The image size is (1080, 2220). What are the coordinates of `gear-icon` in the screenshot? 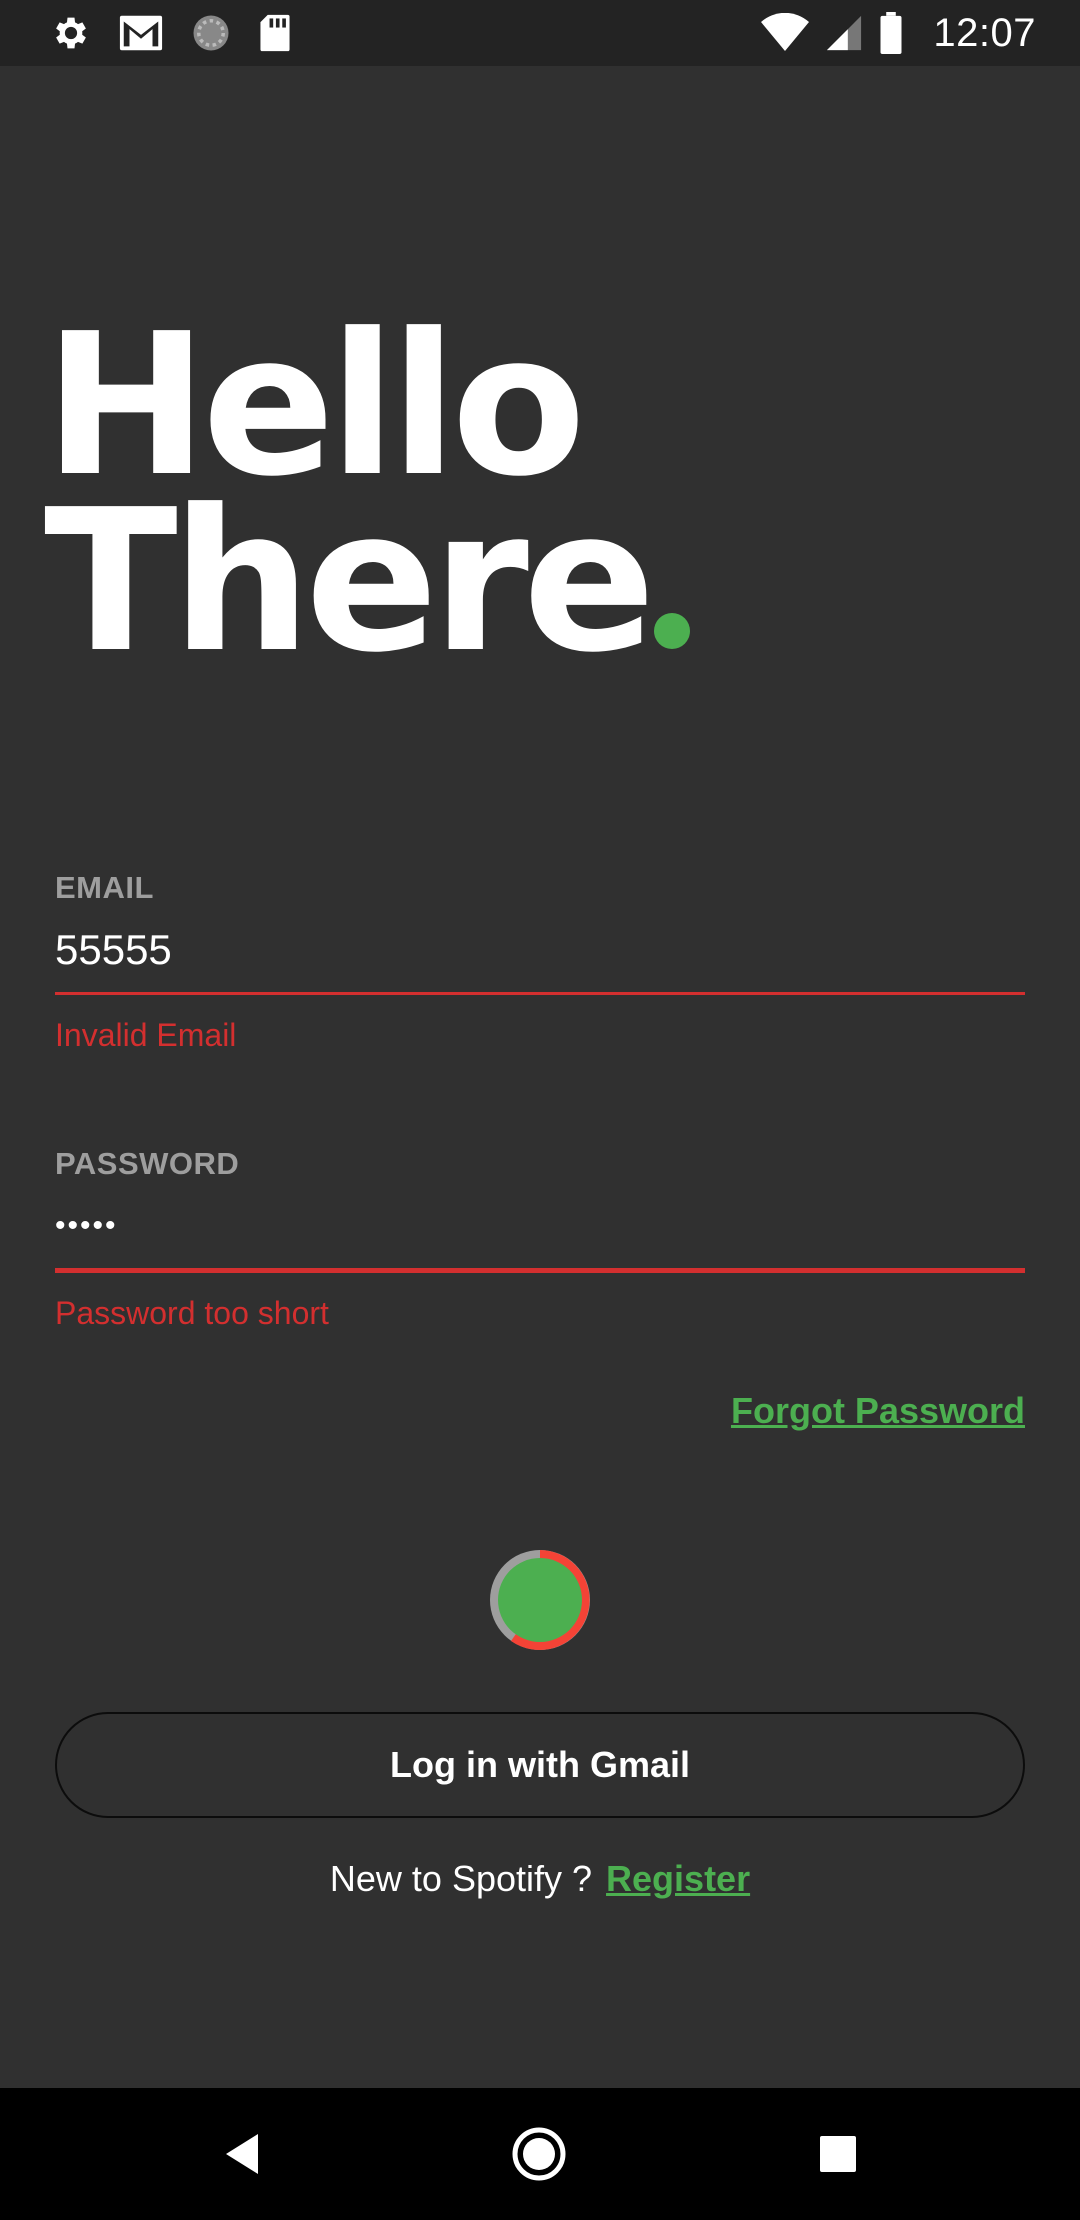 It's located at (71, 33).